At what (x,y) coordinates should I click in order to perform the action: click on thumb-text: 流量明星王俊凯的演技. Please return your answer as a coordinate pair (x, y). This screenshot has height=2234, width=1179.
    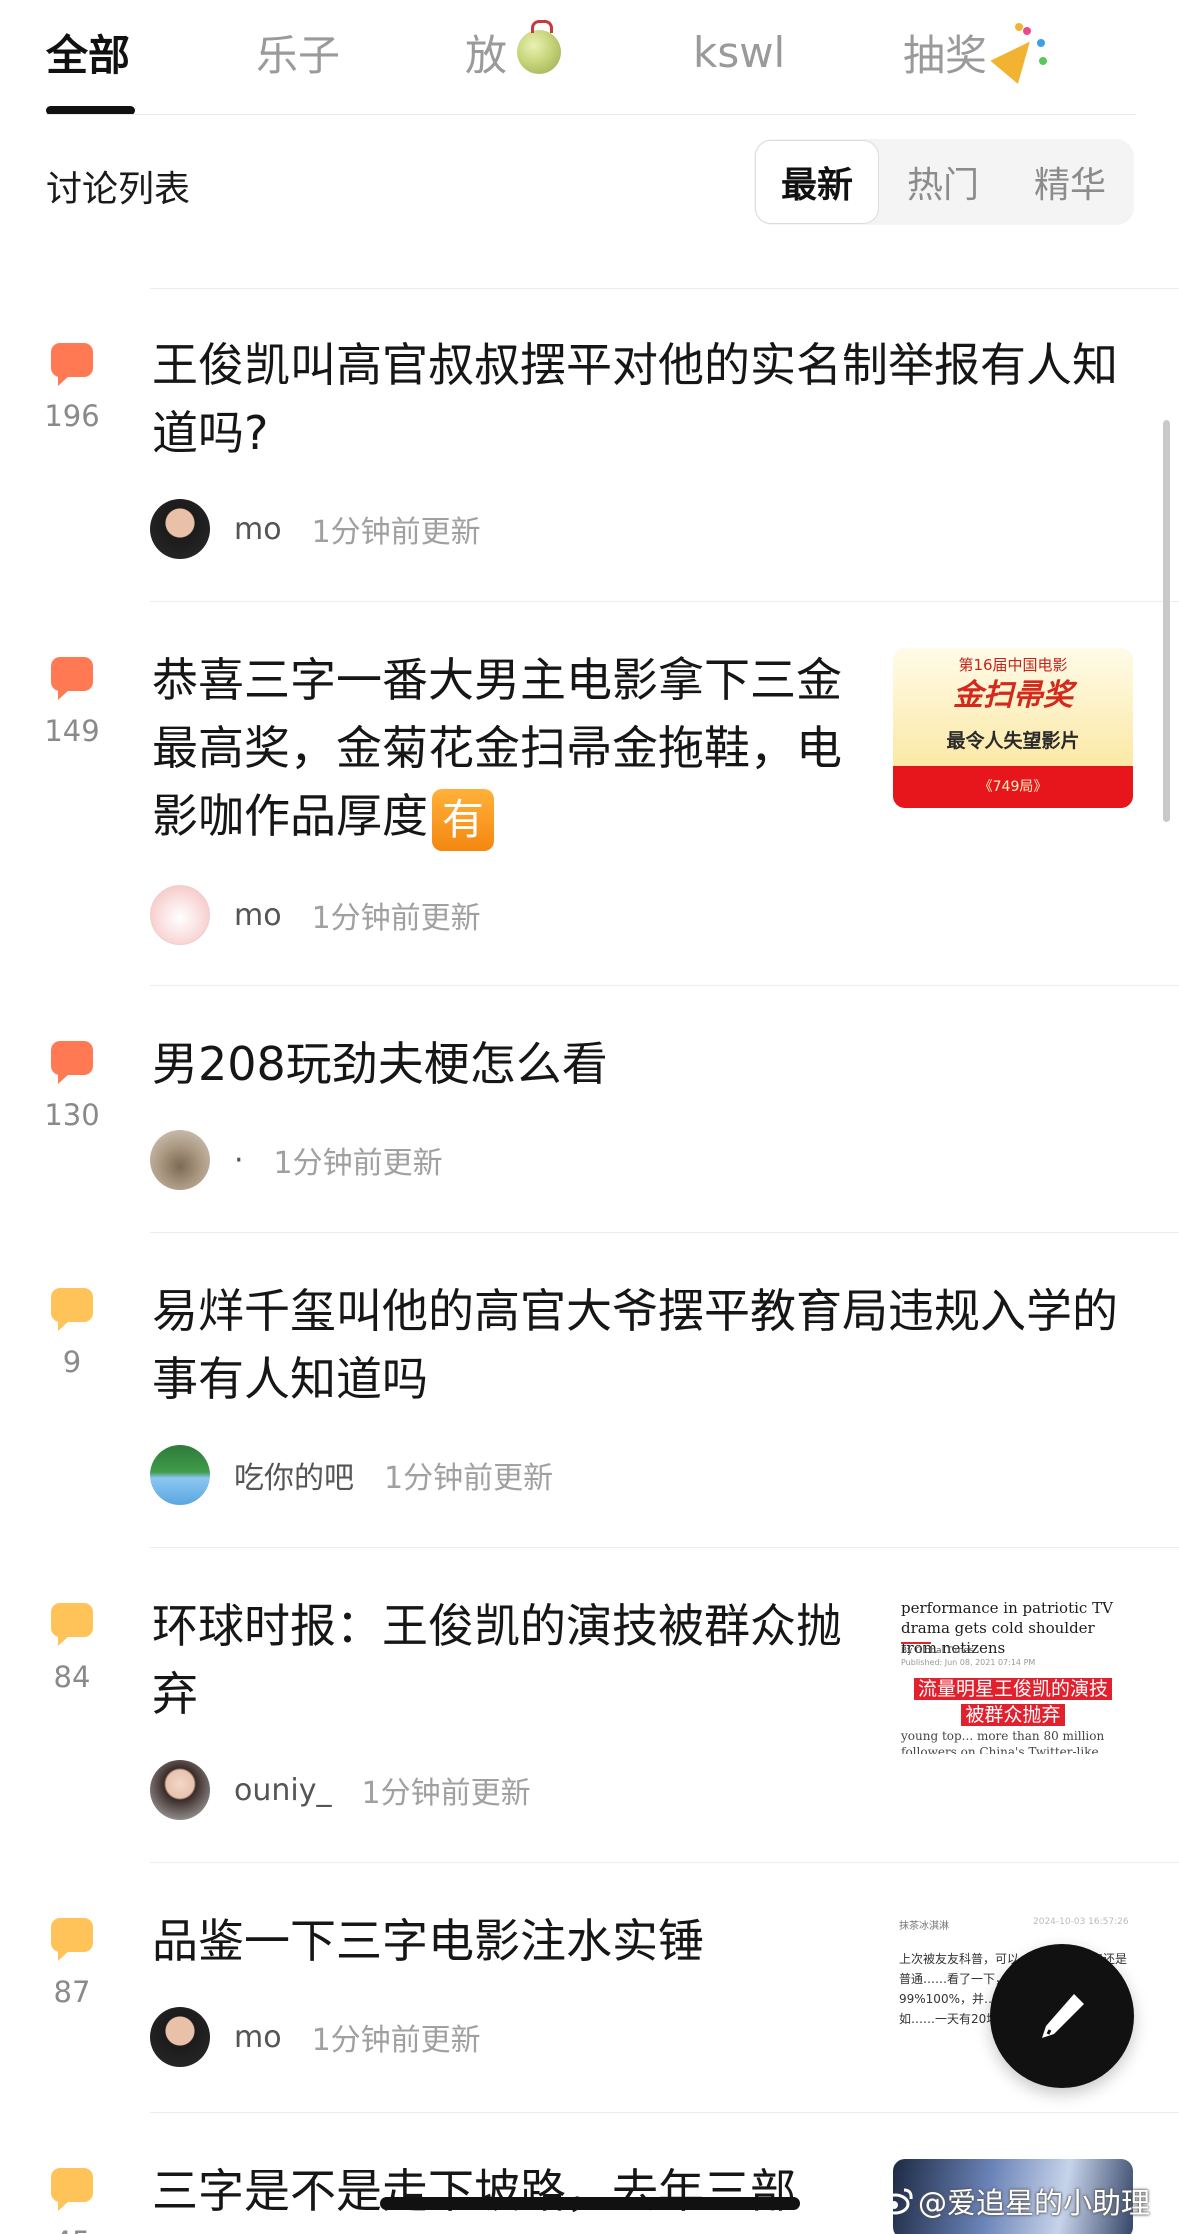
    Looking at the image, I should click on (1012, 1689).